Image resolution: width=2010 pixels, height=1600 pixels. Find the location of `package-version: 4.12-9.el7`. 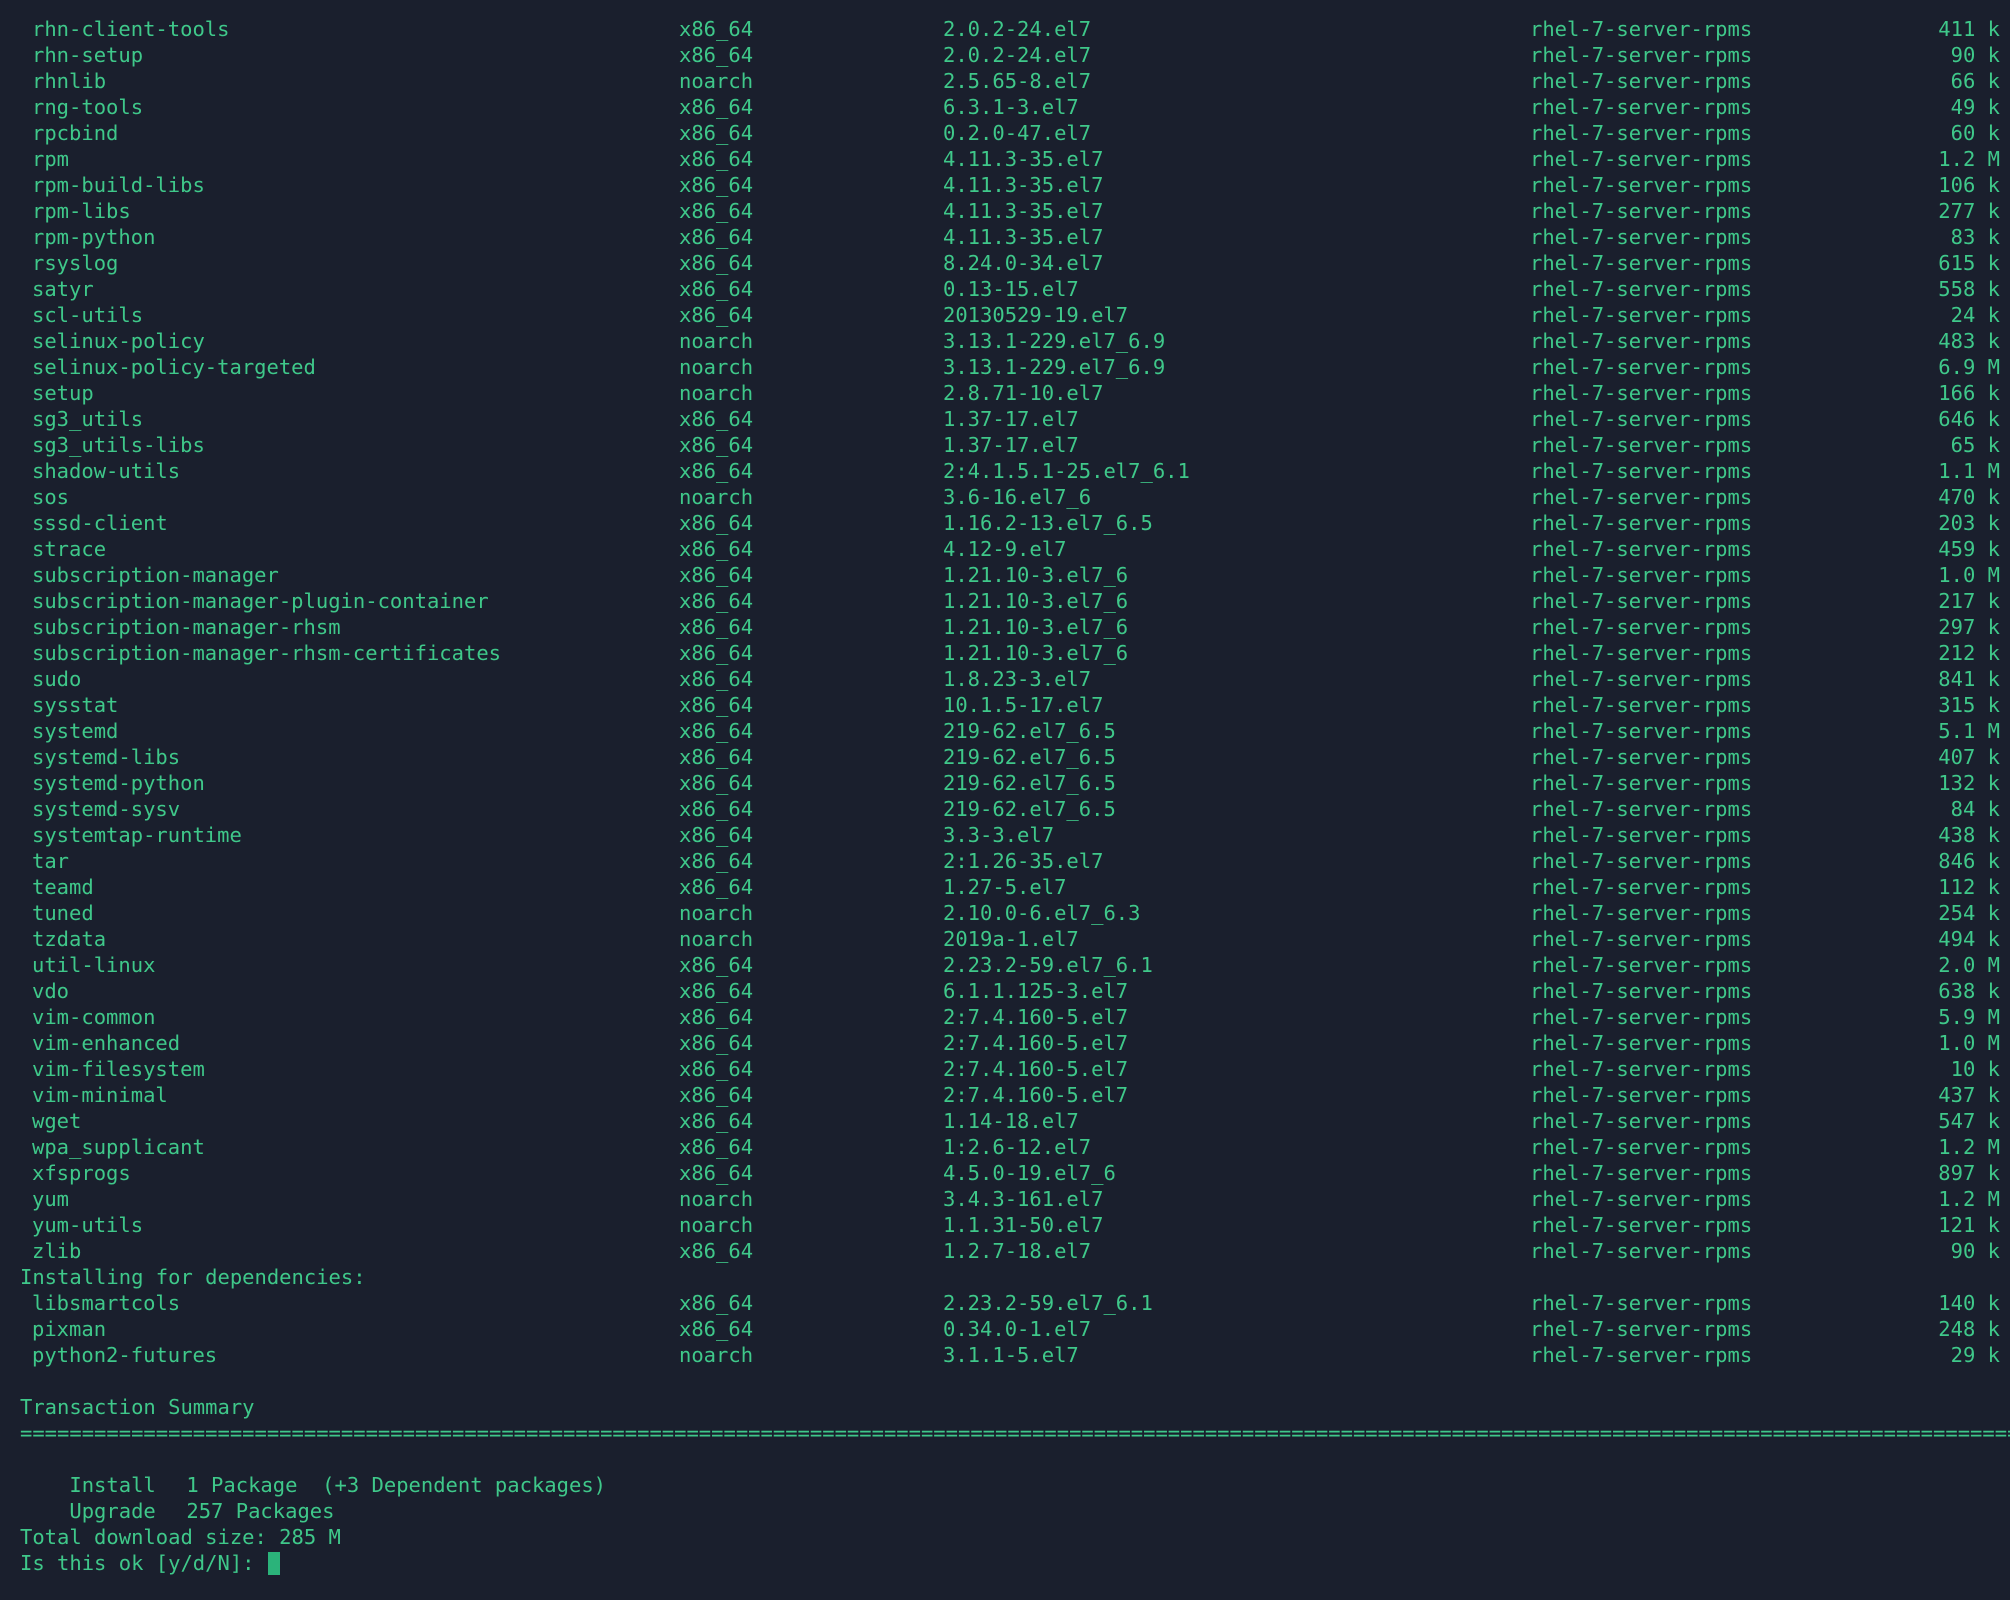

package-version: 4.12-9.el7 is located at coordinates (1005, 549).